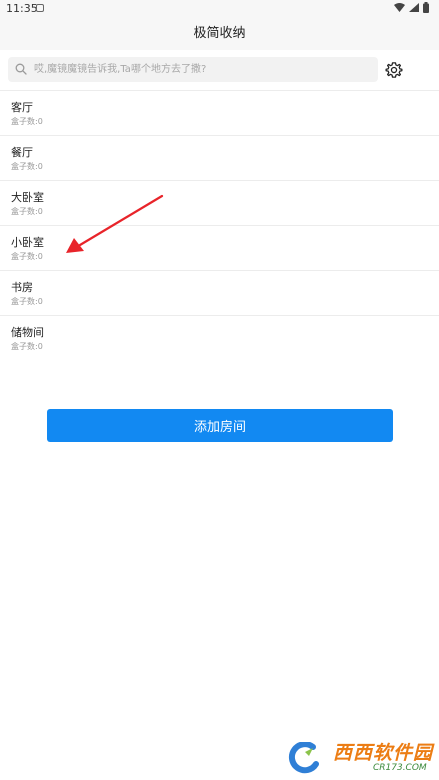 The height and width of the screenshot is (780, 439). I want to click on room-name: 书房, so click(22, 287).